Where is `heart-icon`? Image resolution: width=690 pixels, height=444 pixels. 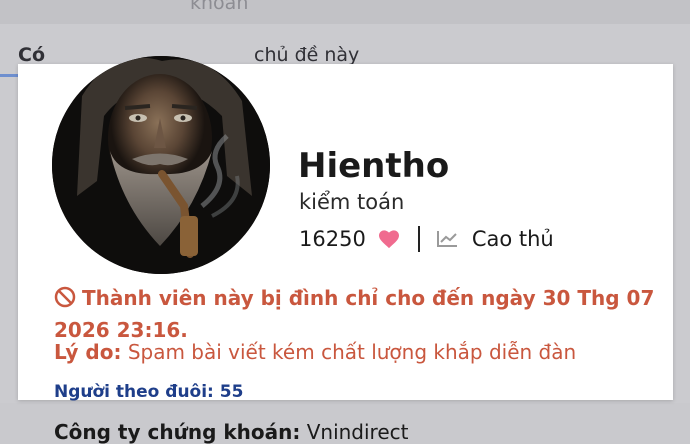
heart-icon is located at coordinates (389, 239).